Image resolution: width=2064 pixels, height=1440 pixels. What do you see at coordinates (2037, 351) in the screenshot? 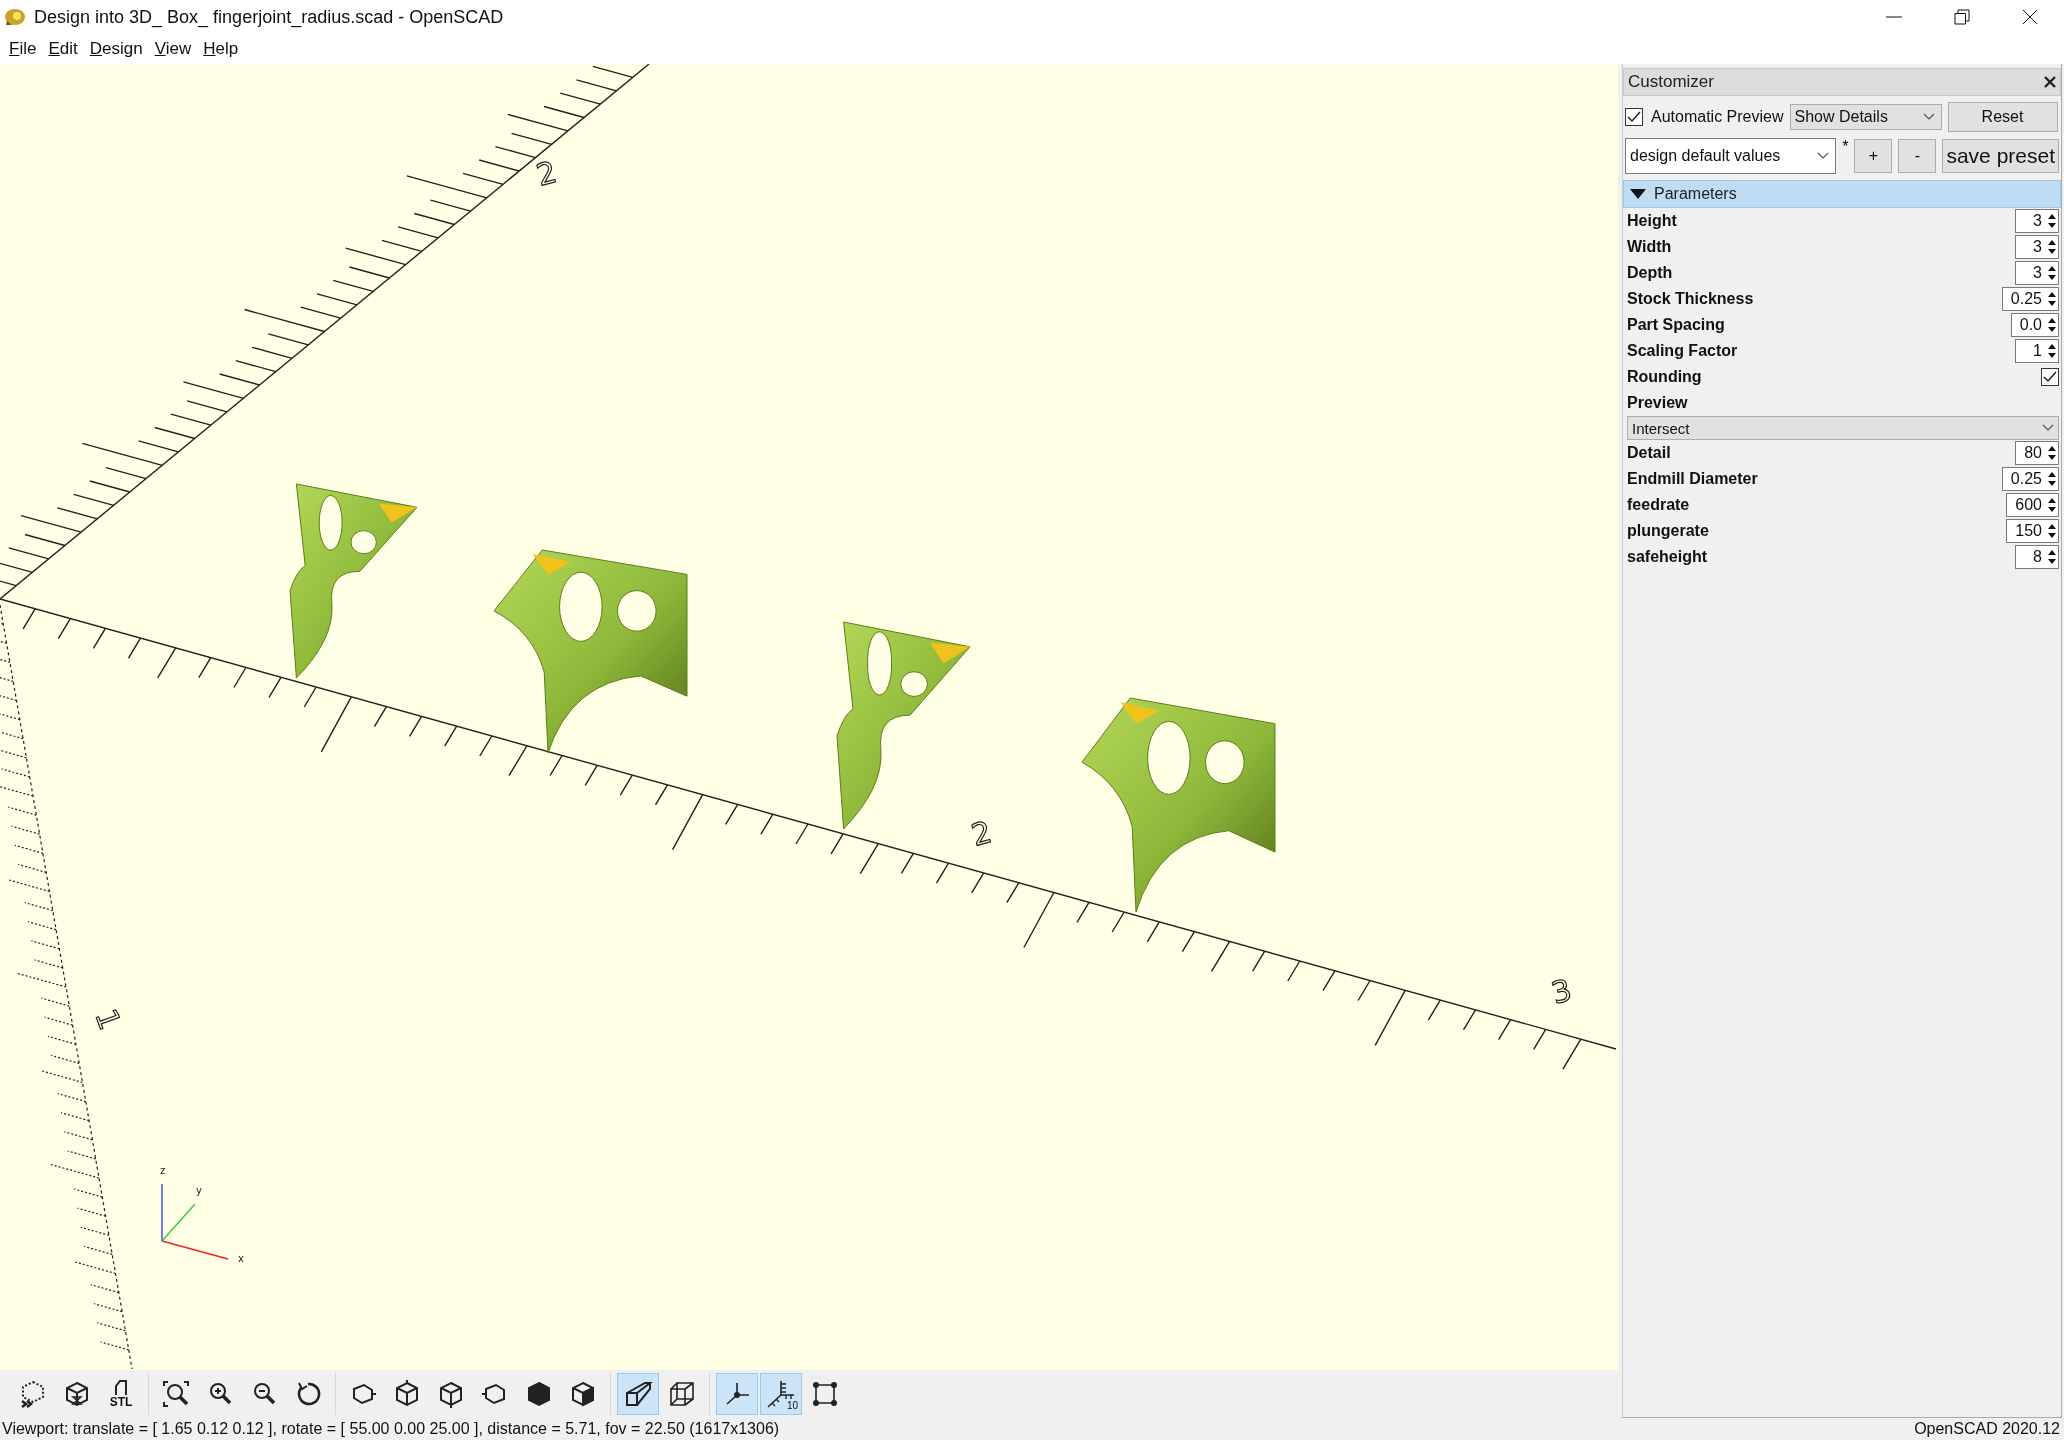
I see `number-field: 1` at bounding box center [2037, 351].